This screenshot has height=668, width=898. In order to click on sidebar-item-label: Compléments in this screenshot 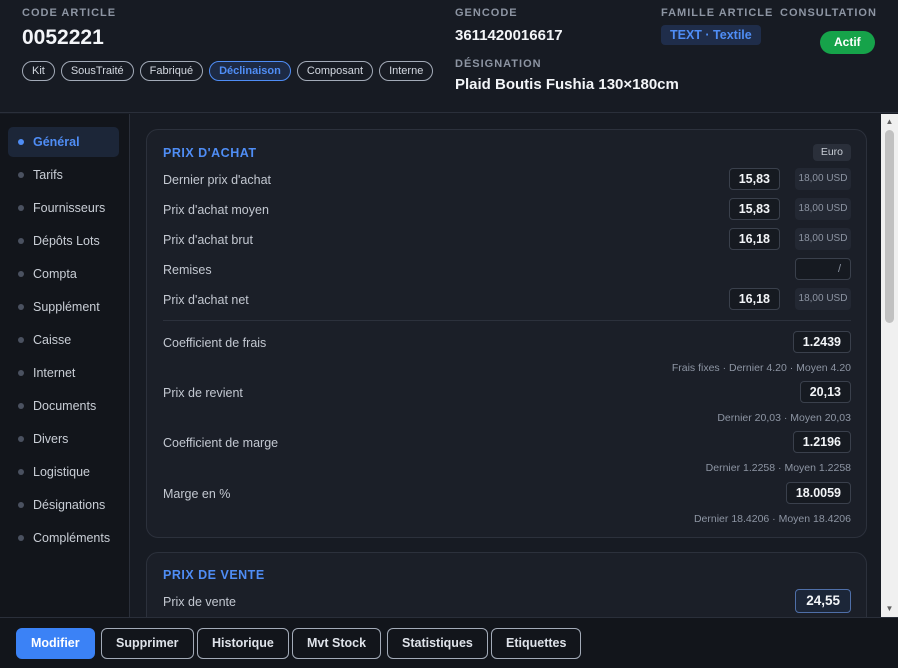, I will do `click(72, 538)`.